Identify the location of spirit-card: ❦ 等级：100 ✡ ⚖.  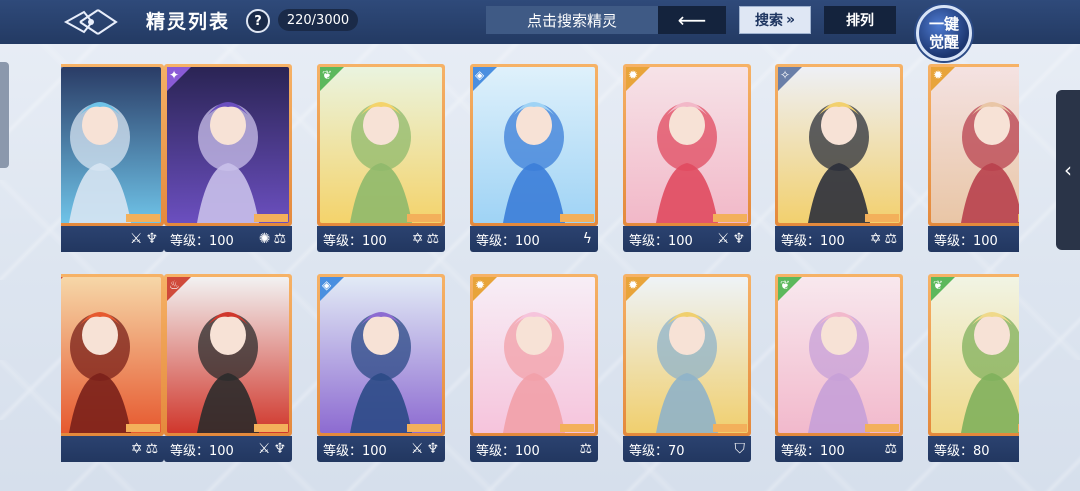
(381, 160).